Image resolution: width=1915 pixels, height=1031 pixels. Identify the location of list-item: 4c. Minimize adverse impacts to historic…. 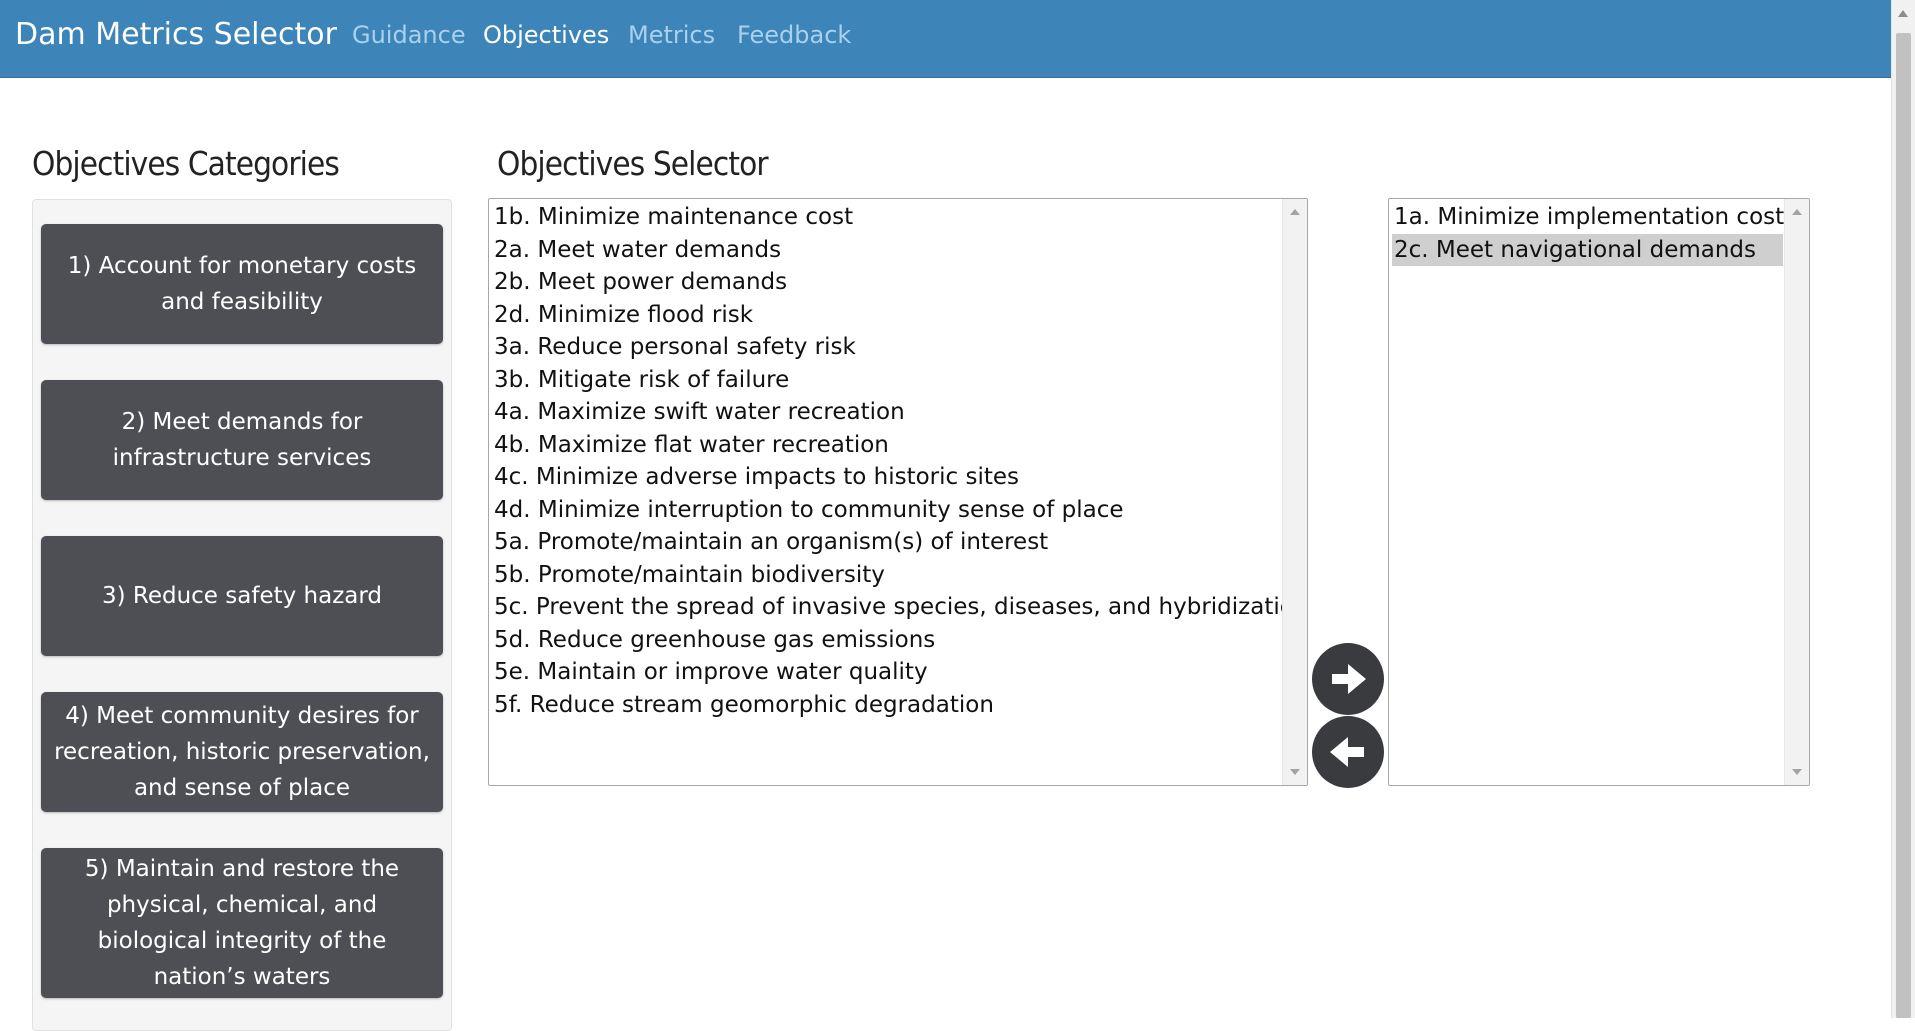
(886, 477).